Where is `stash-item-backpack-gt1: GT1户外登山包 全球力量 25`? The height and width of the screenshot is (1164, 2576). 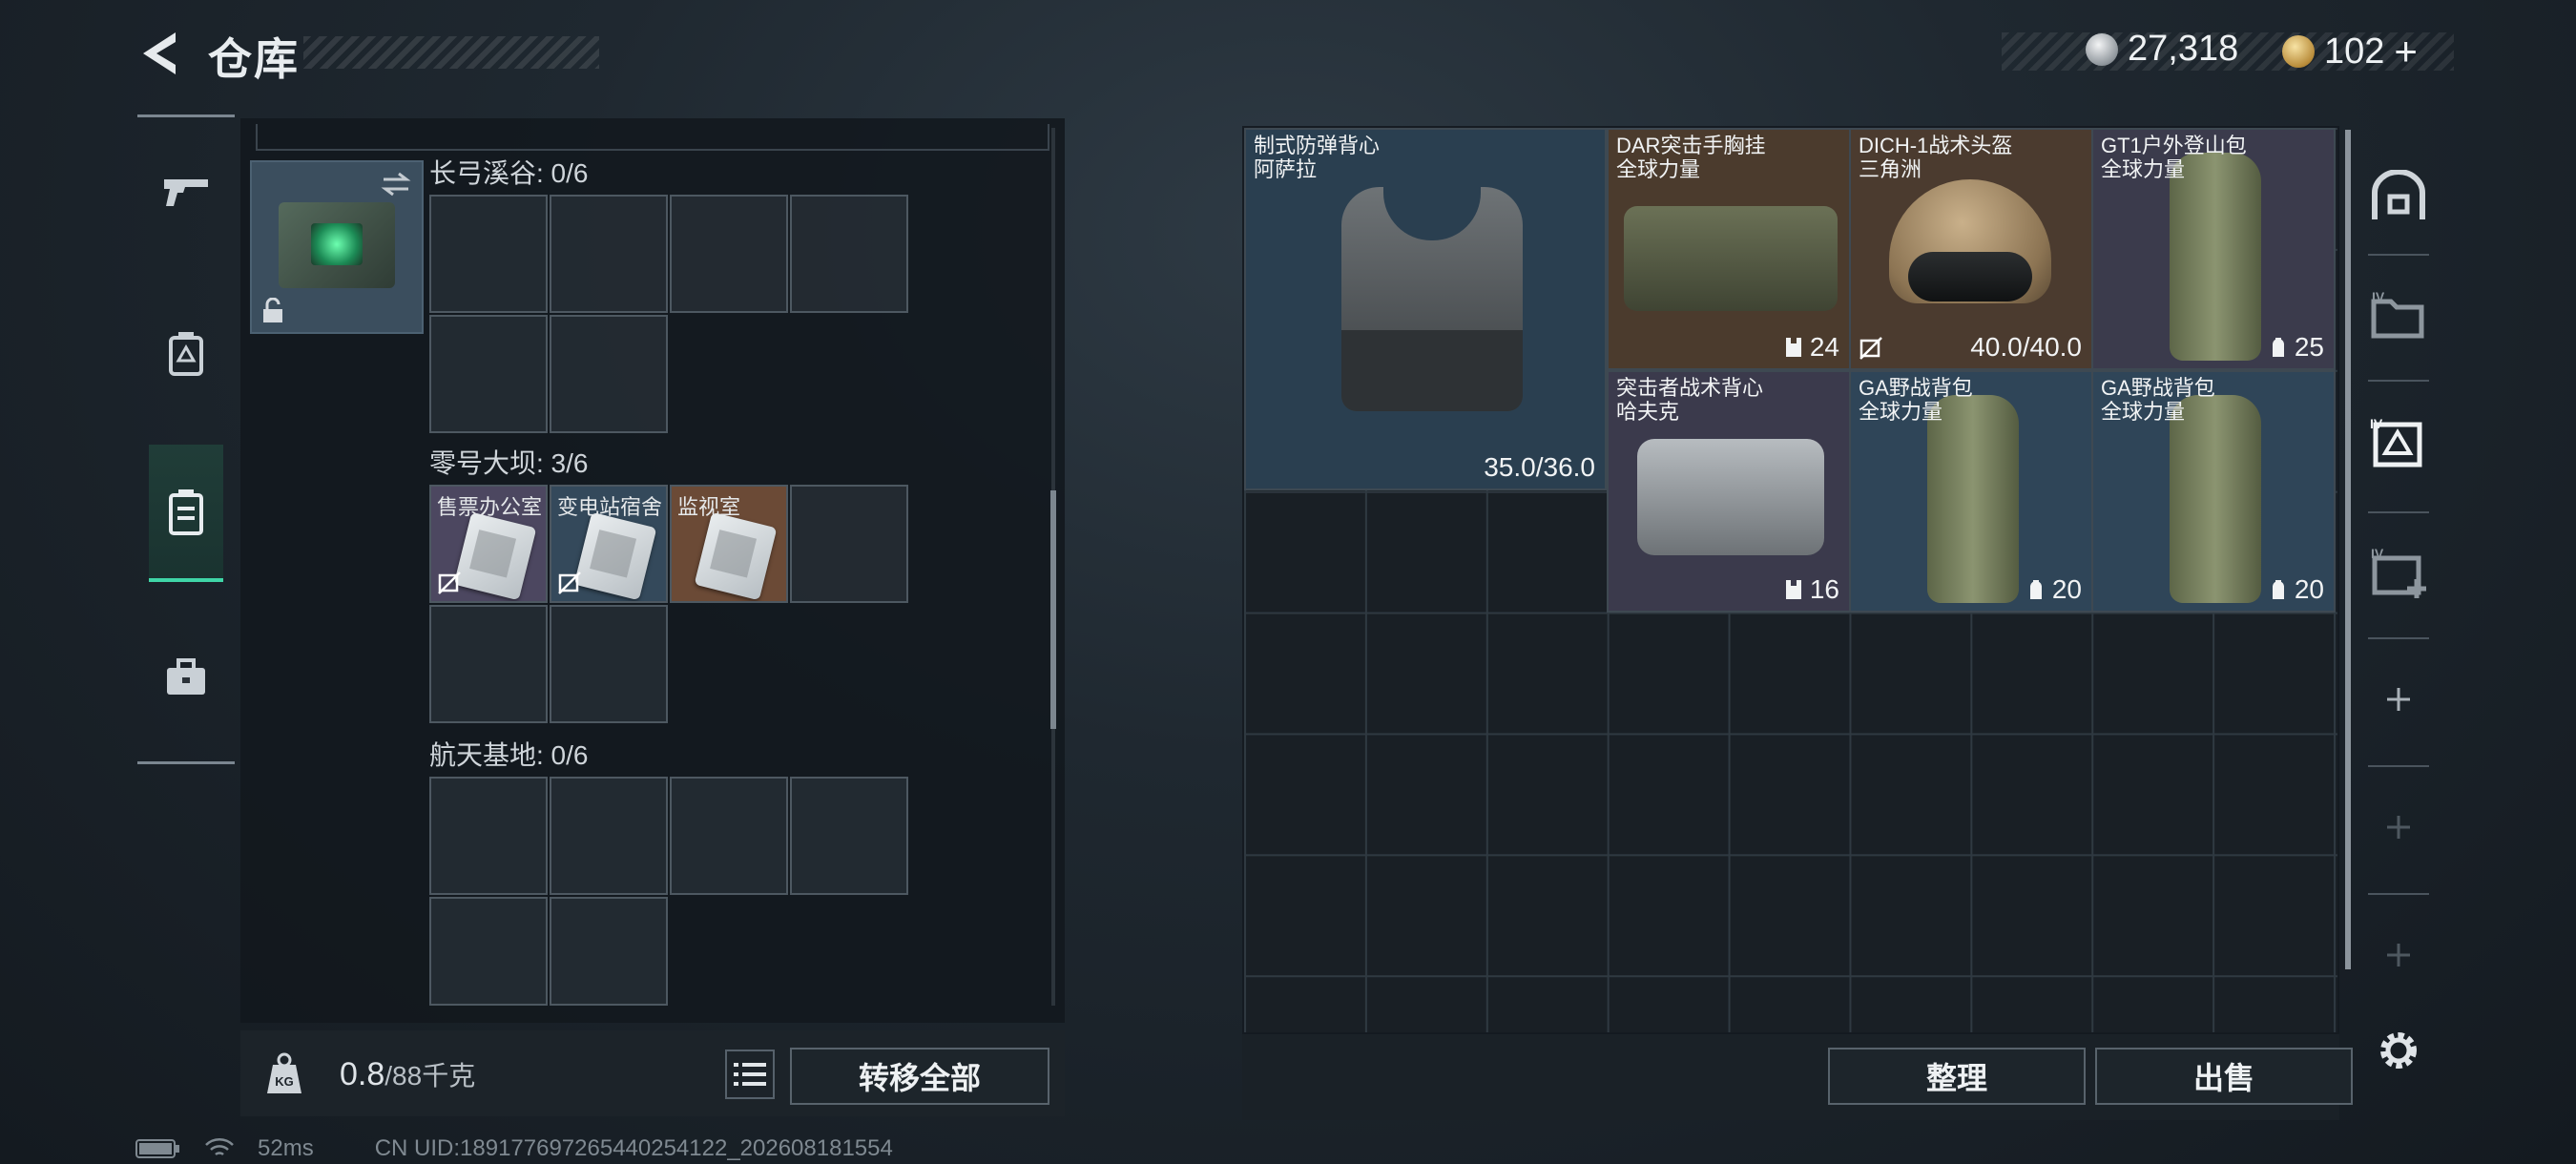 stash-item-backpack-gt1: GT1户外登山包 全球力量 25 is located at coordinates (2213, 249).